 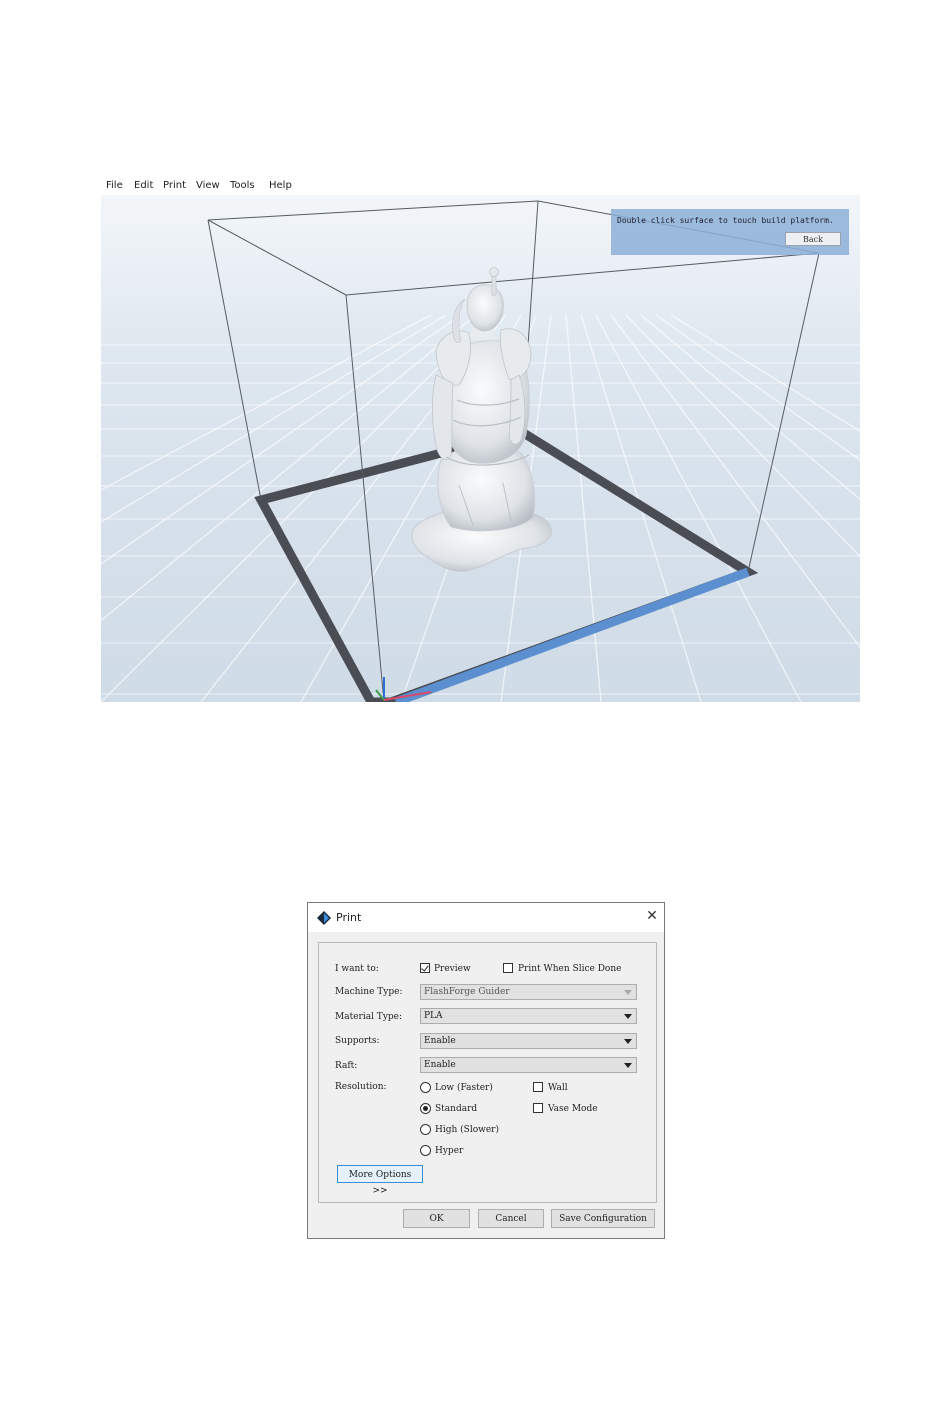 I want to click on supports-label: Supports:, so click(x=357, y=1041).